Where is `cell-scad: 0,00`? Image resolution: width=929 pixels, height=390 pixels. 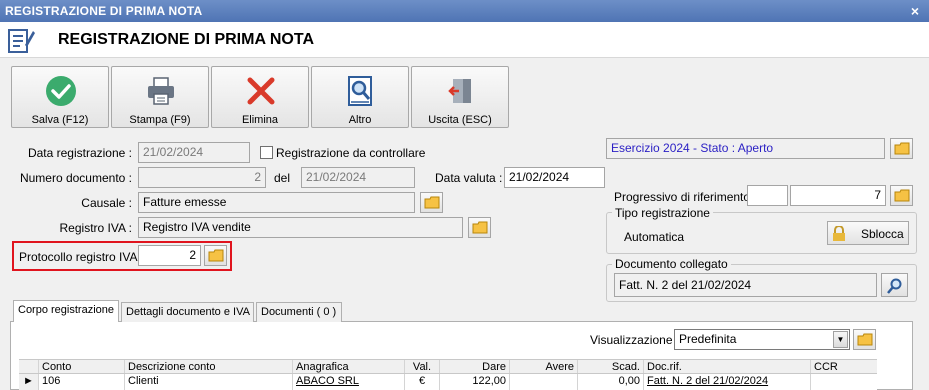 cell-scad: 0,00 is located at coordinates (611, 382).